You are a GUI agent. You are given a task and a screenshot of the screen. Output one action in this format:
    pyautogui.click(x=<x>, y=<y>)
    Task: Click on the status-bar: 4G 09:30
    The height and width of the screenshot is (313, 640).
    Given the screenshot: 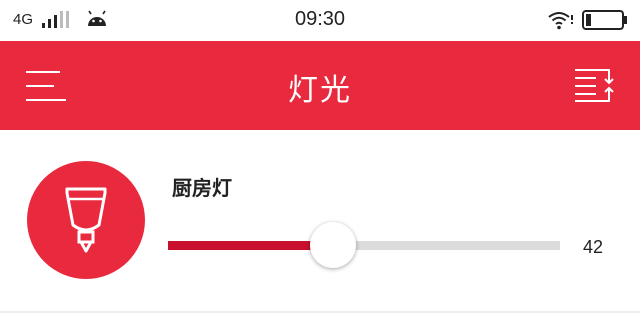 What is the action you would take?
    pyautogui.click(x=320, y=20)
    